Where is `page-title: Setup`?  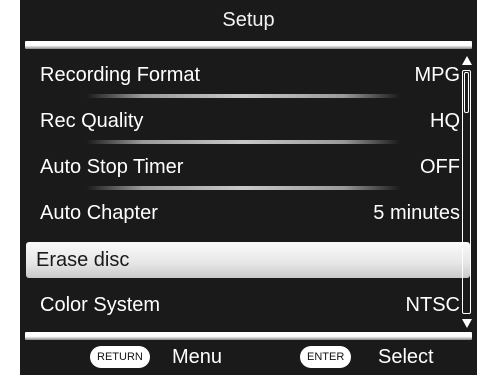
page-title: Setup is located at coordinates (248, 20).